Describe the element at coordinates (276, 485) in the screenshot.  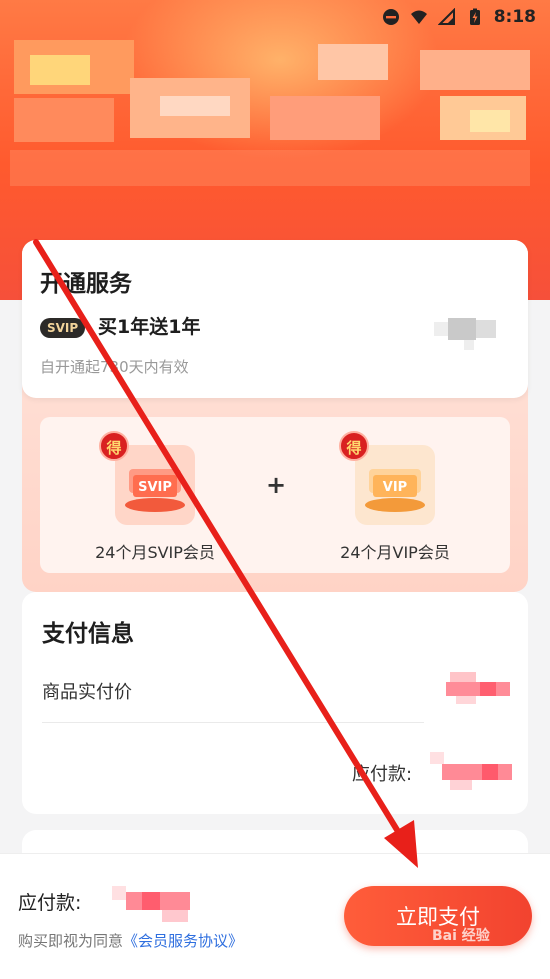
I see `plus-sign: +` at that location.